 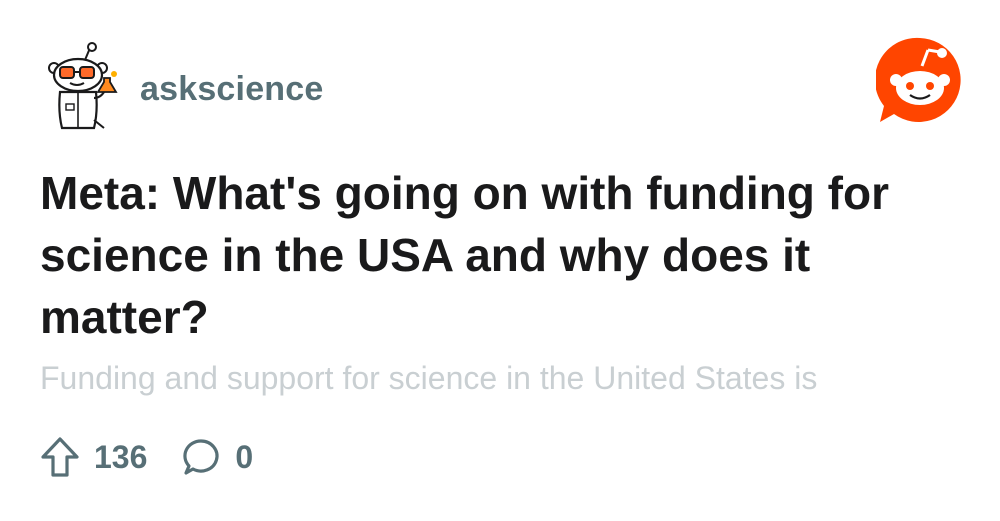 What do you see at coordinates (201, 457) in the screenshot?
I see `comment-bubble-icon` at bounding box center [201, 457].